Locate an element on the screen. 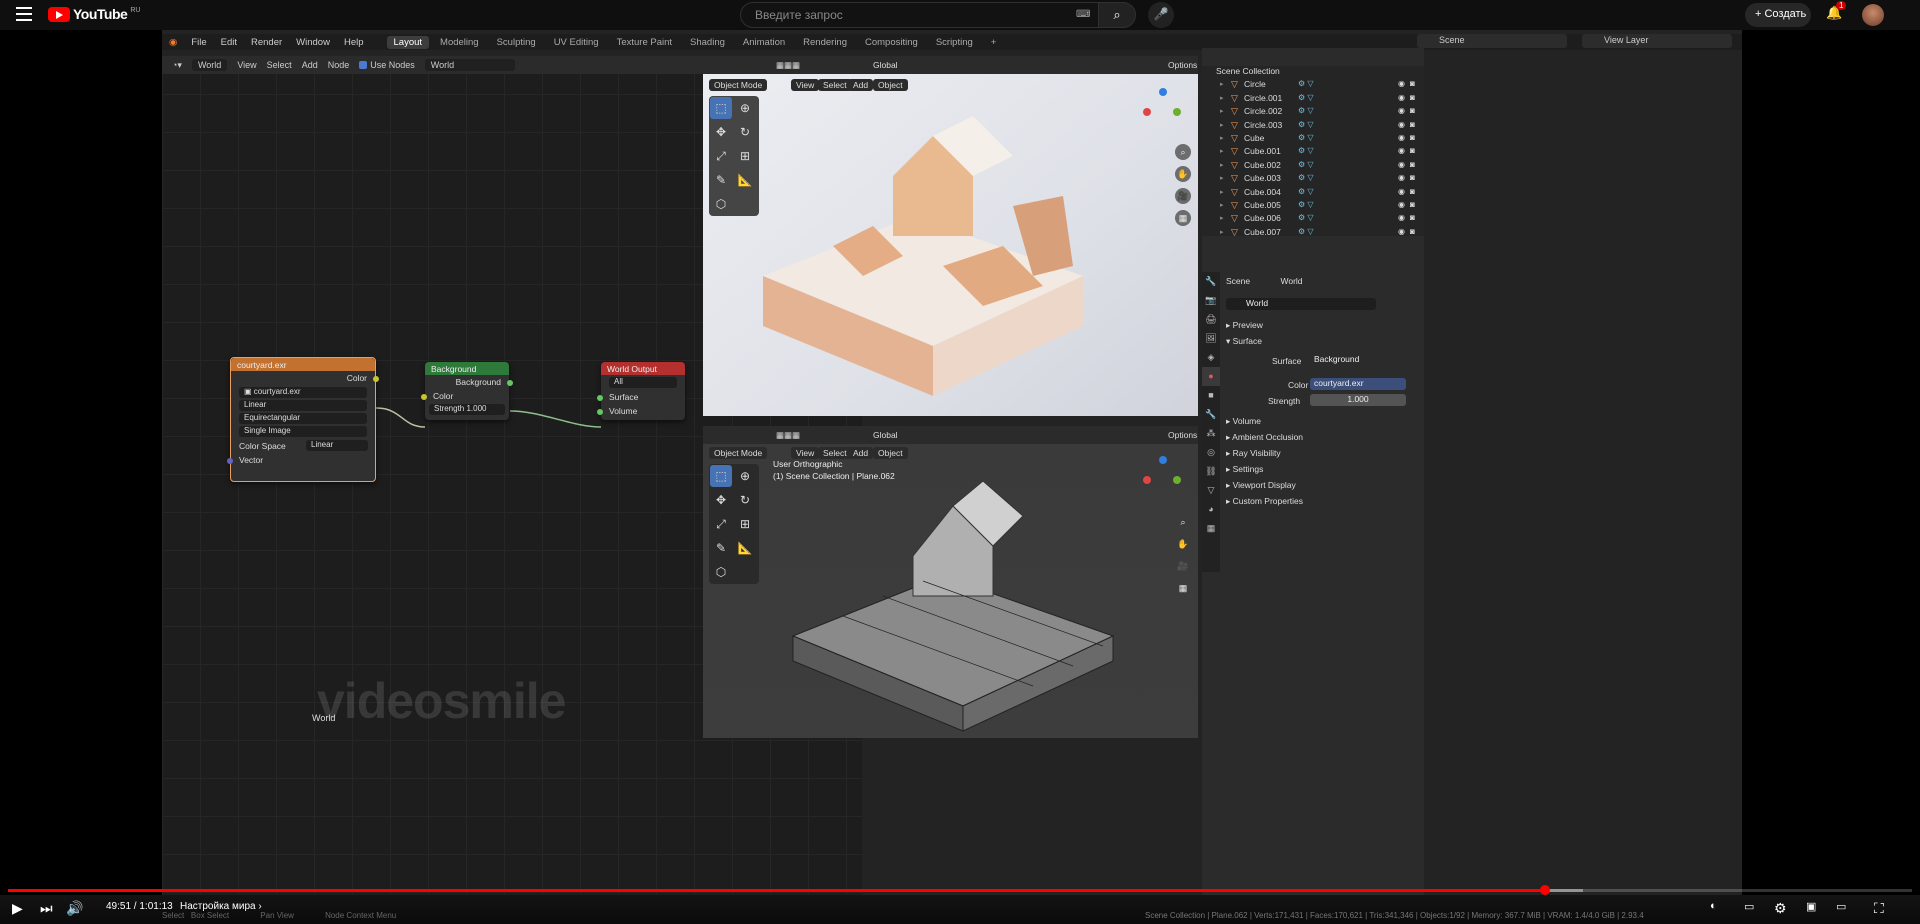 The image size is (1920, 924). scale-tool-icon: ⤢ is located at coordinates (721, 524).